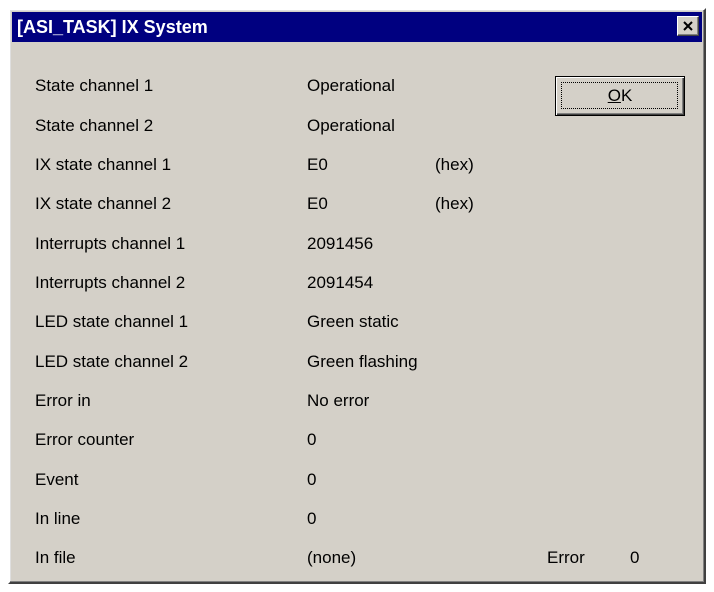 Image resolution: width=714 pixels, height=592 pixels. Describe the element at coordinates (110, 243) in the screenshot. I see `field-label: Interrupts channel 1` at that location.